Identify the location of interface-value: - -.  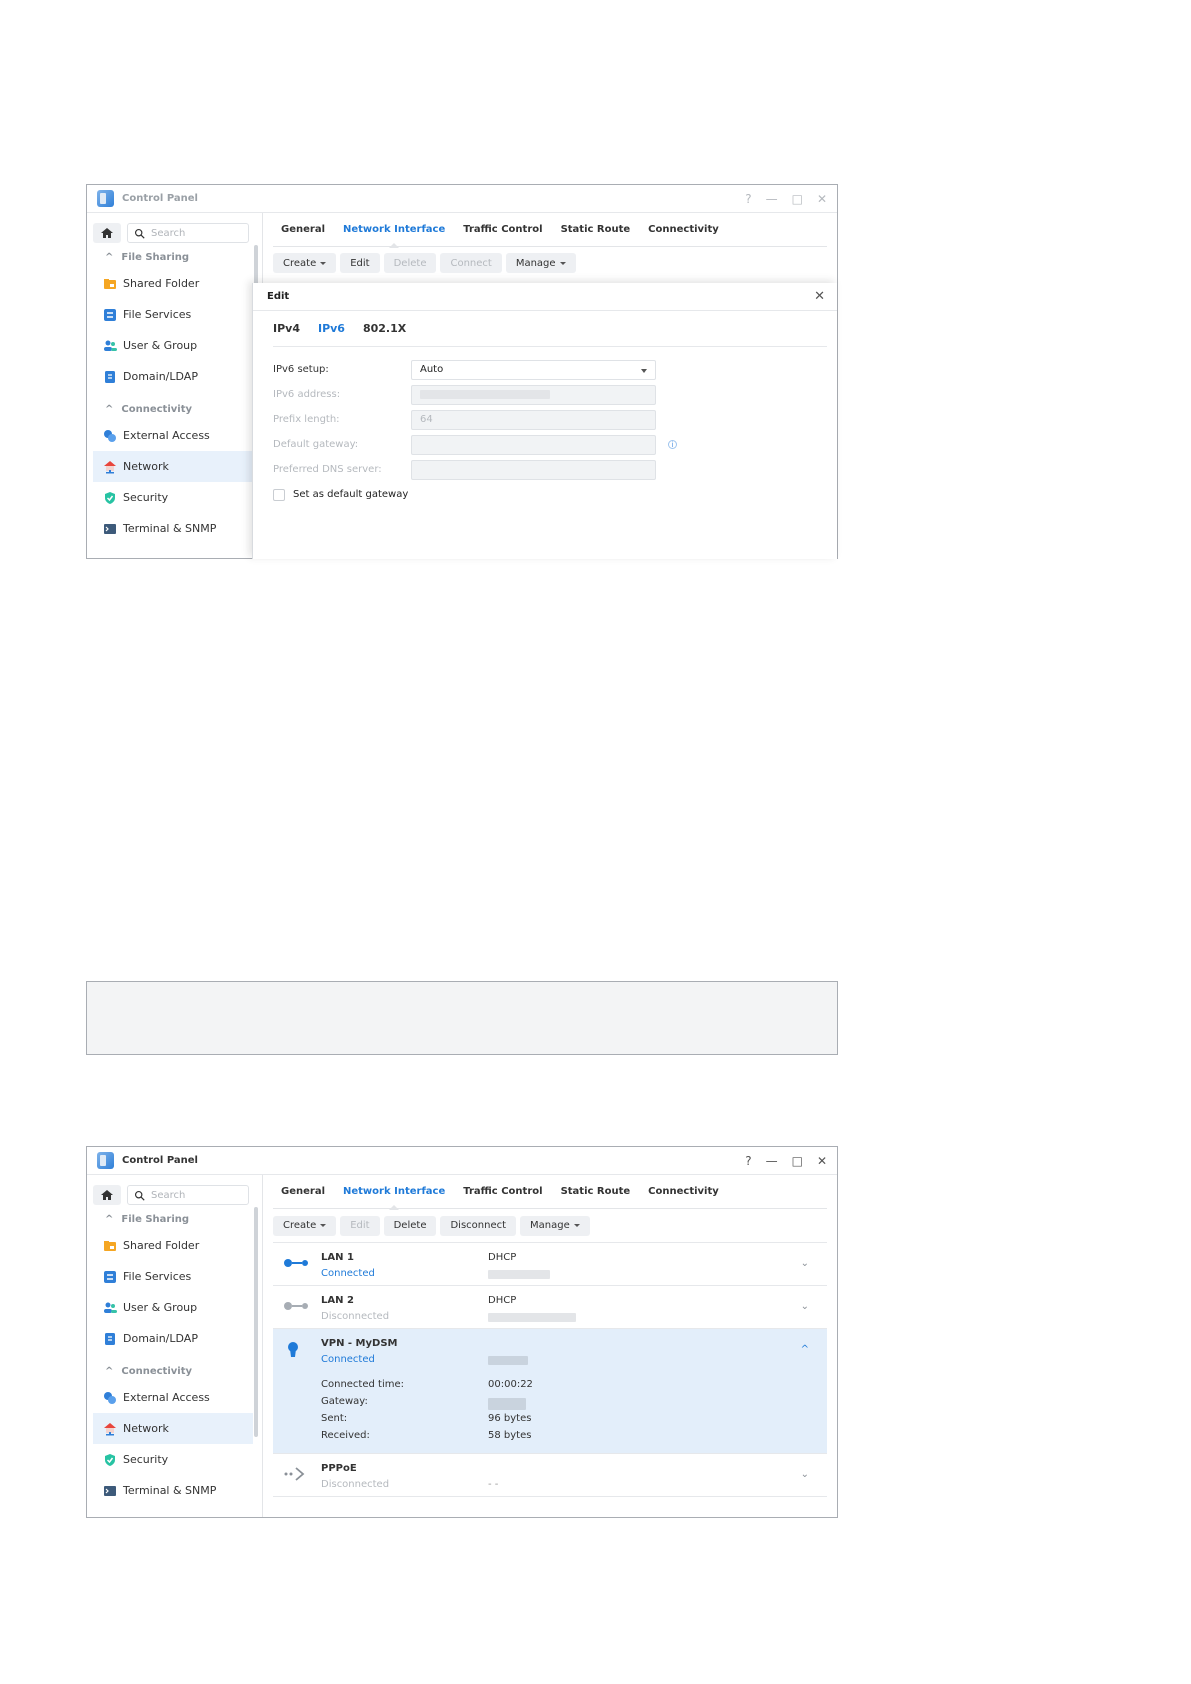
(493, 1484).